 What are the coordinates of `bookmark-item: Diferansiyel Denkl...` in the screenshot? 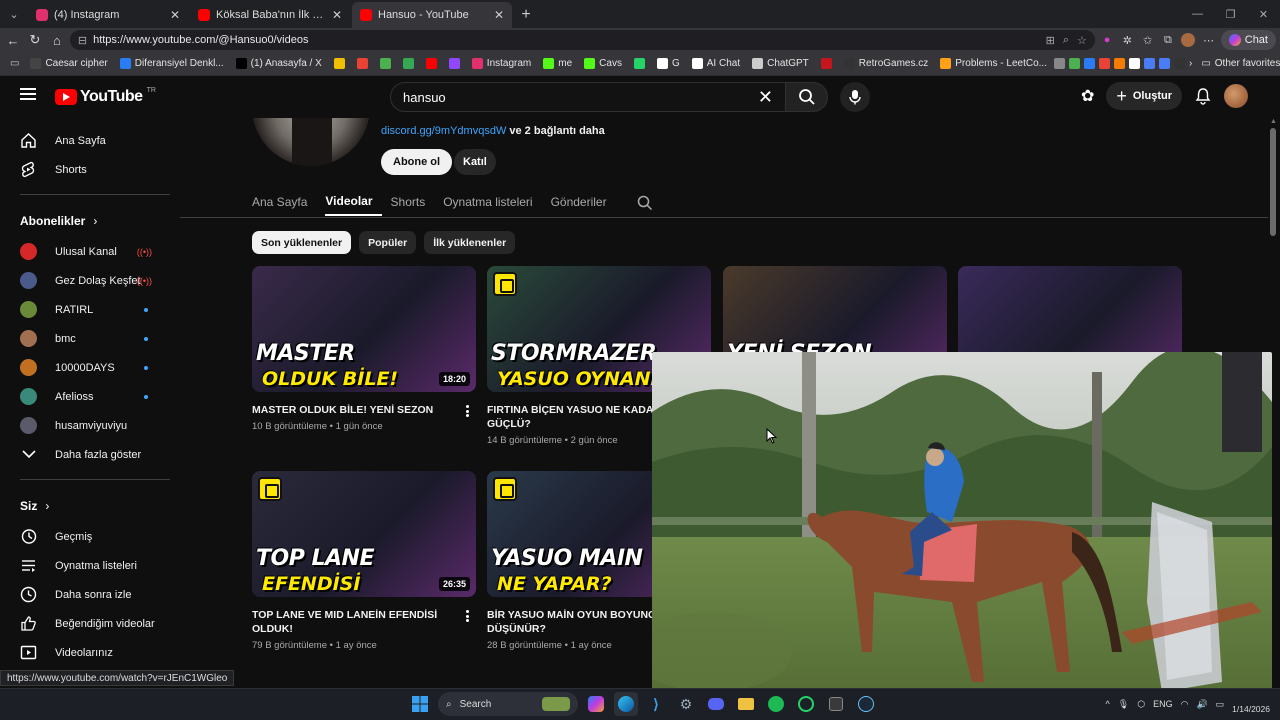 It's located at (172, 64).